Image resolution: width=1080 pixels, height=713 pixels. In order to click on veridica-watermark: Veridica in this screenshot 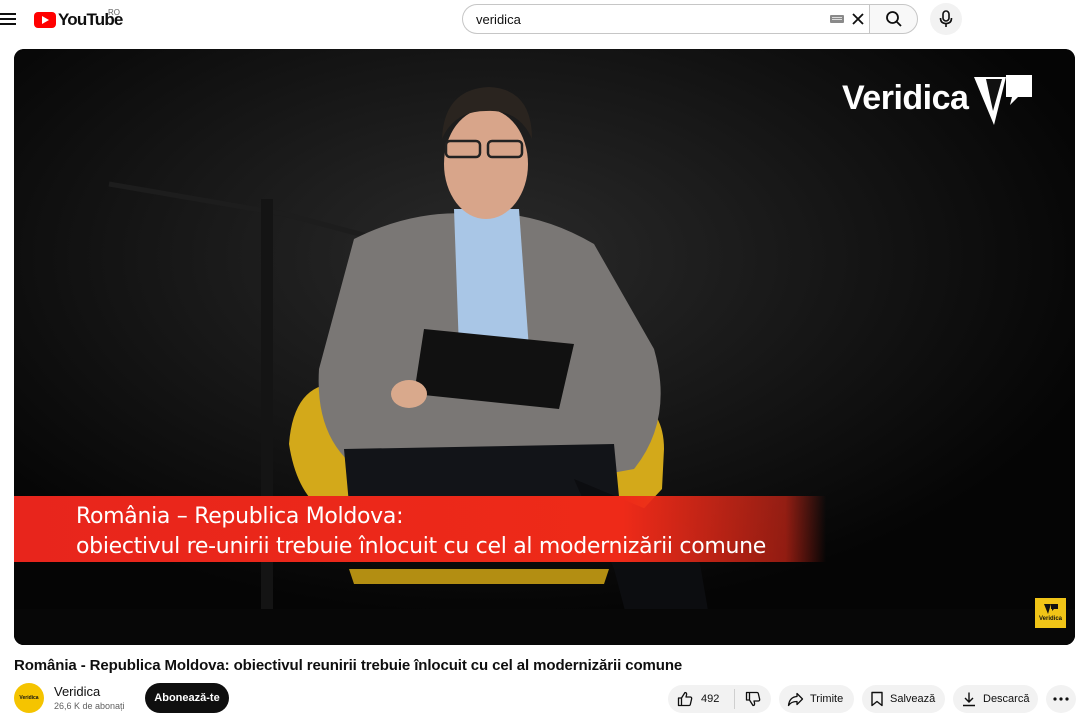, I will do `click(938, 101)`.